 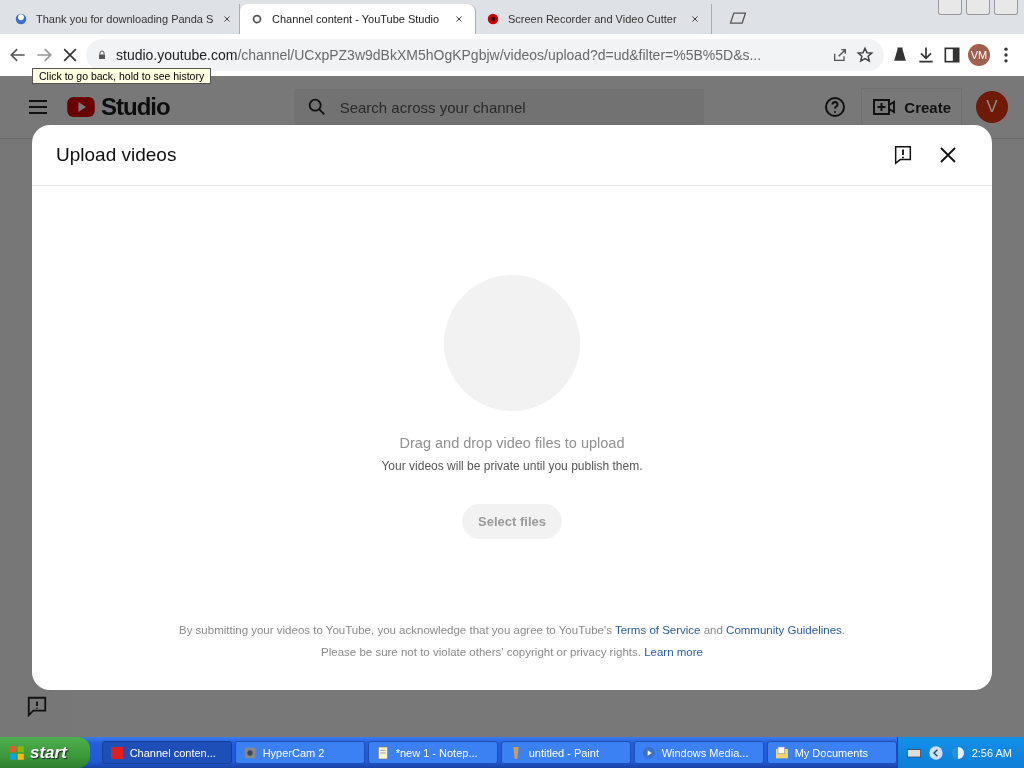 I want to click on windows-flag-icon, so click(x=17, y=752).